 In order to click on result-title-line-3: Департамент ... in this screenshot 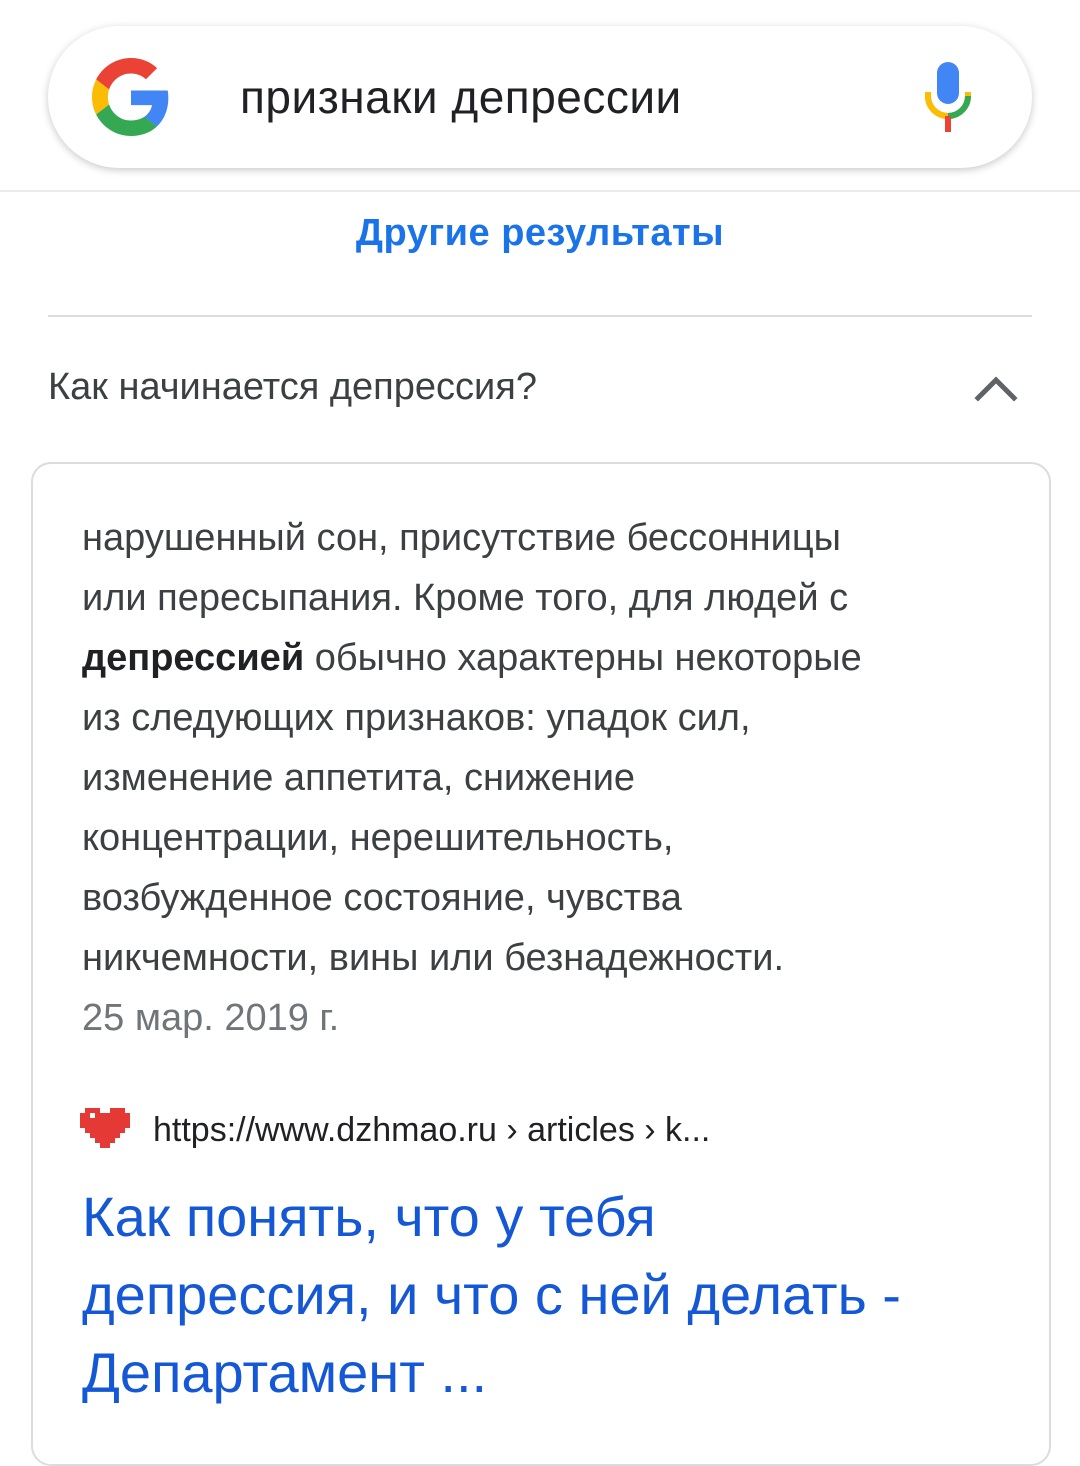, I will do `click(284, 1372)`.